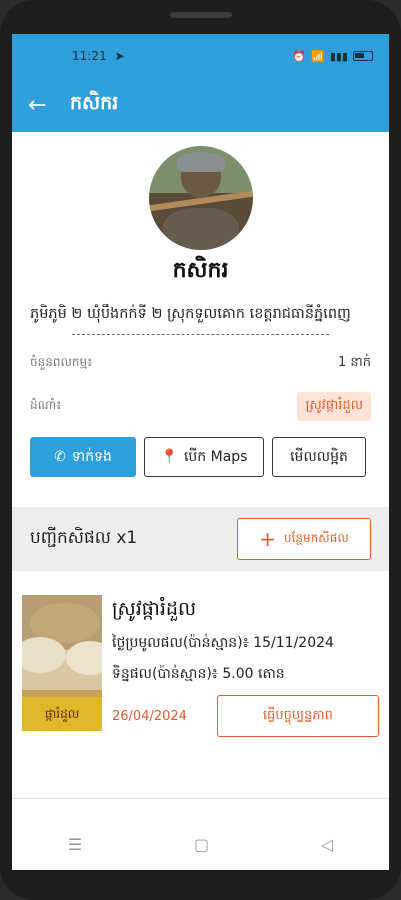  I want to click on app-bar: ← កសិករ, so click(200, 105).